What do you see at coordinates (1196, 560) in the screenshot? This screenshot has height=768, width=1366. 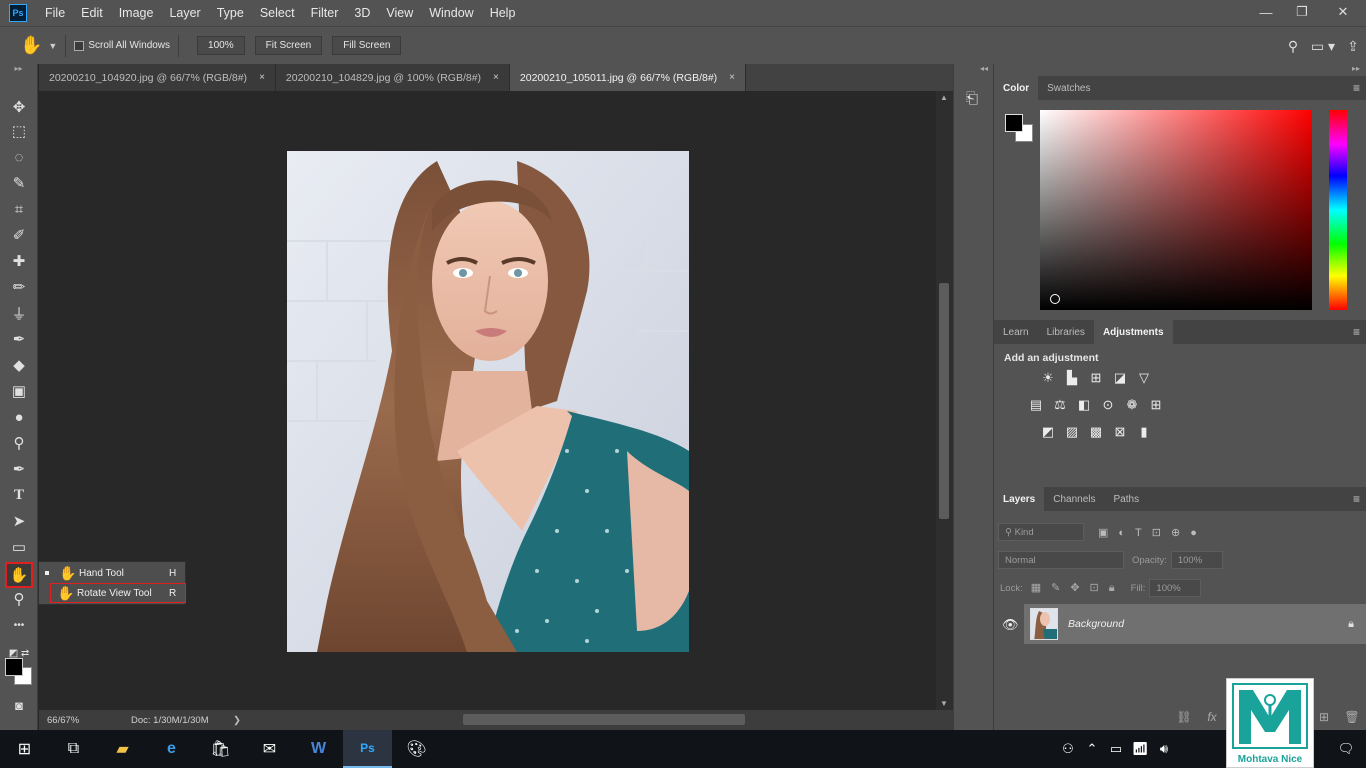 I see `opacity-field: 100%` at bounding box center [1196, 560].